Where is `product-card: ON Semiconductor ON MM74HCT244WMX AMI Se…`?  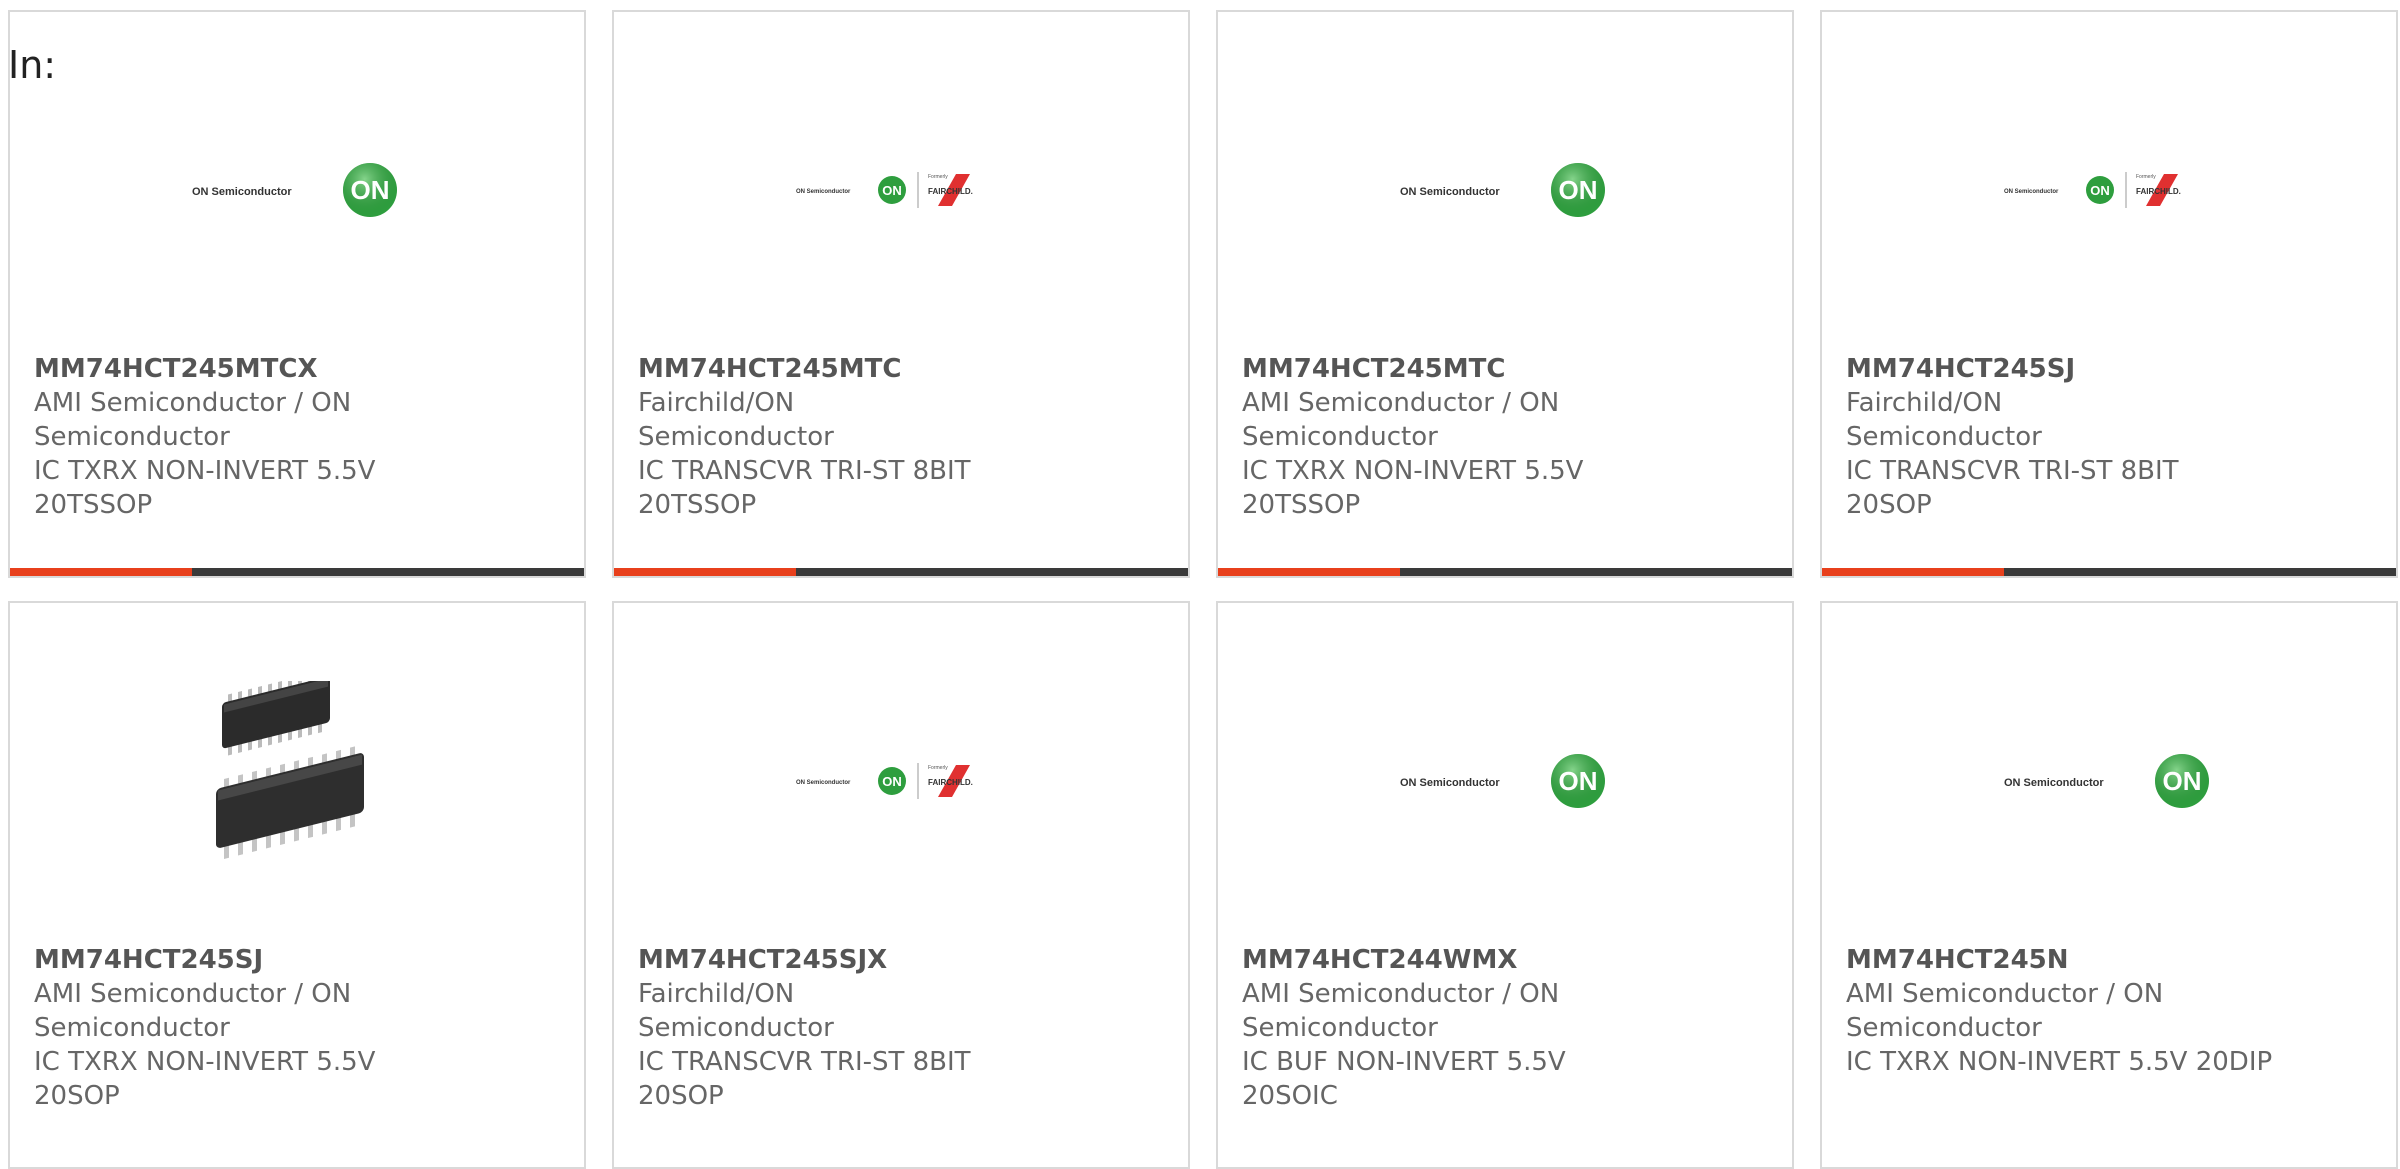
product-card: ON Semiconductor ON MM74HCT244WMX AMI Se… is located at coordinates (1505, 885).